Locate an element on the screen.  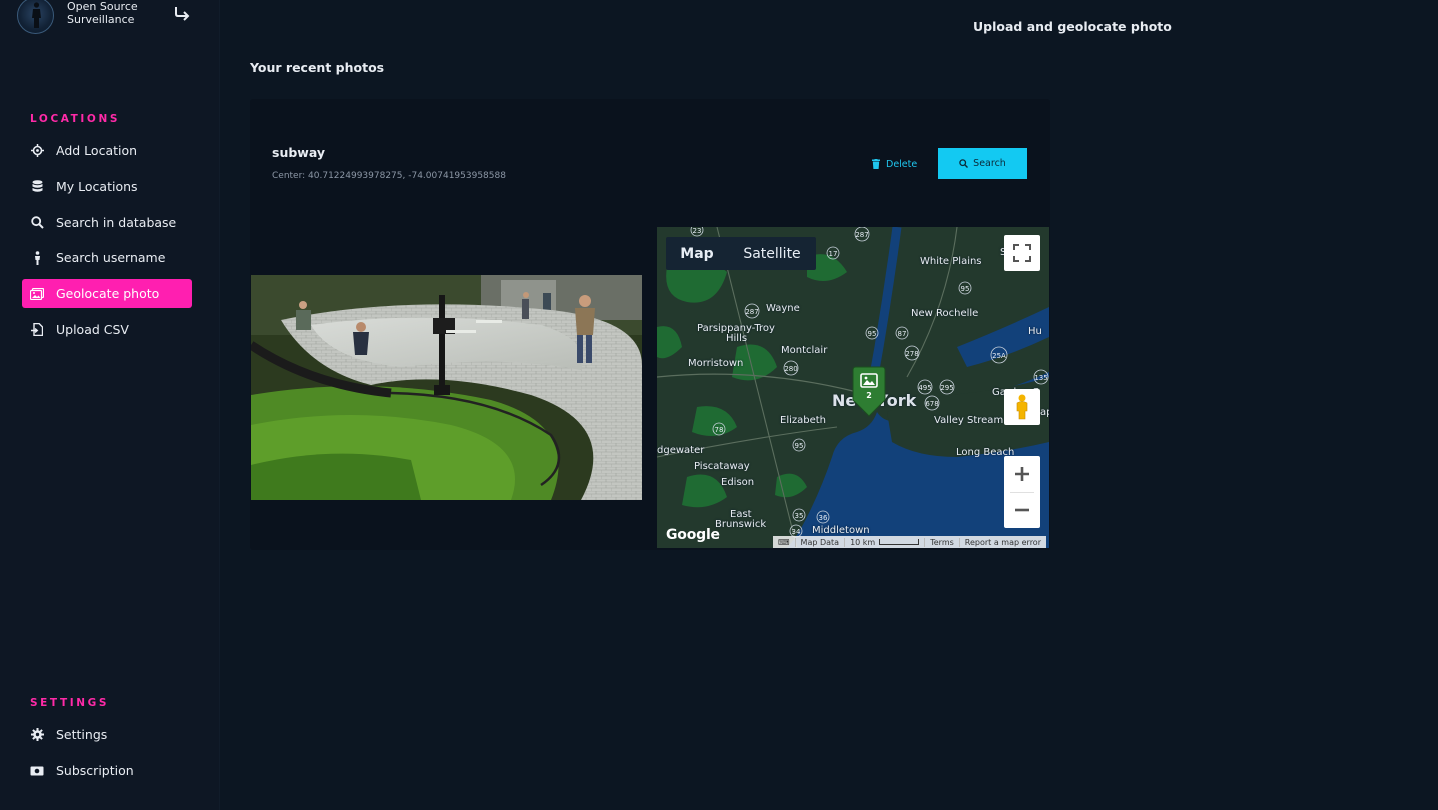
sidebar-item-search-username: Search username is located at coordinates (107, 257).